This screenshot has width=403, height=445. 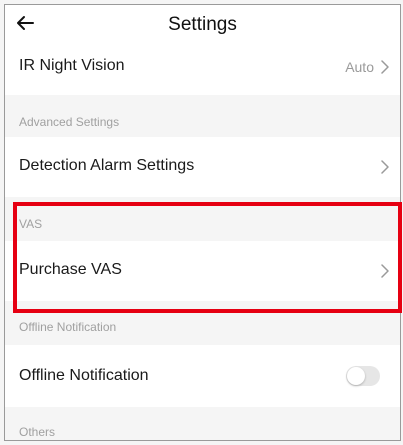 What do you see at coordinates (202, 70) in the screenshot?
I see `ir-night-vision-row: IR Night Vision Auto` at bounding box center [202, 70].